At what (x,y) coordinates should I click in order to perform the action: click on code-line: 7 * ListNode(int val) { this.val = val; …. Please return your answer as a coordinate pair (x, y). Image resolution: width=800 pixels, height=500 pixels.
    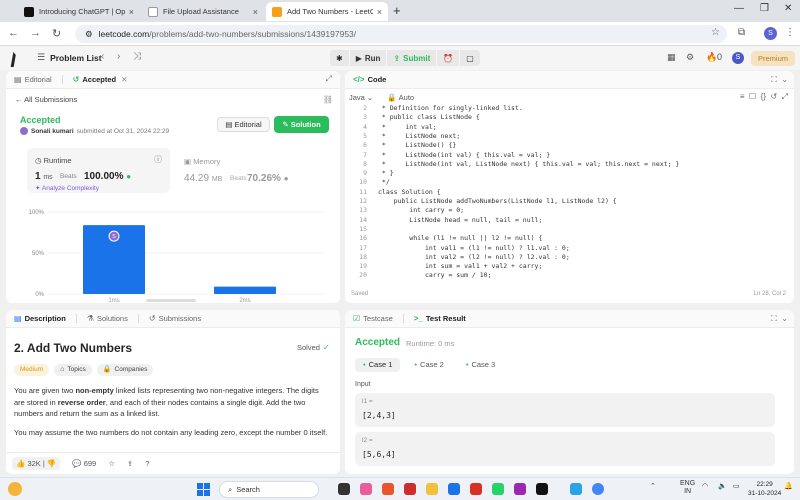
    Looking at the image, I should click on (569, 155).